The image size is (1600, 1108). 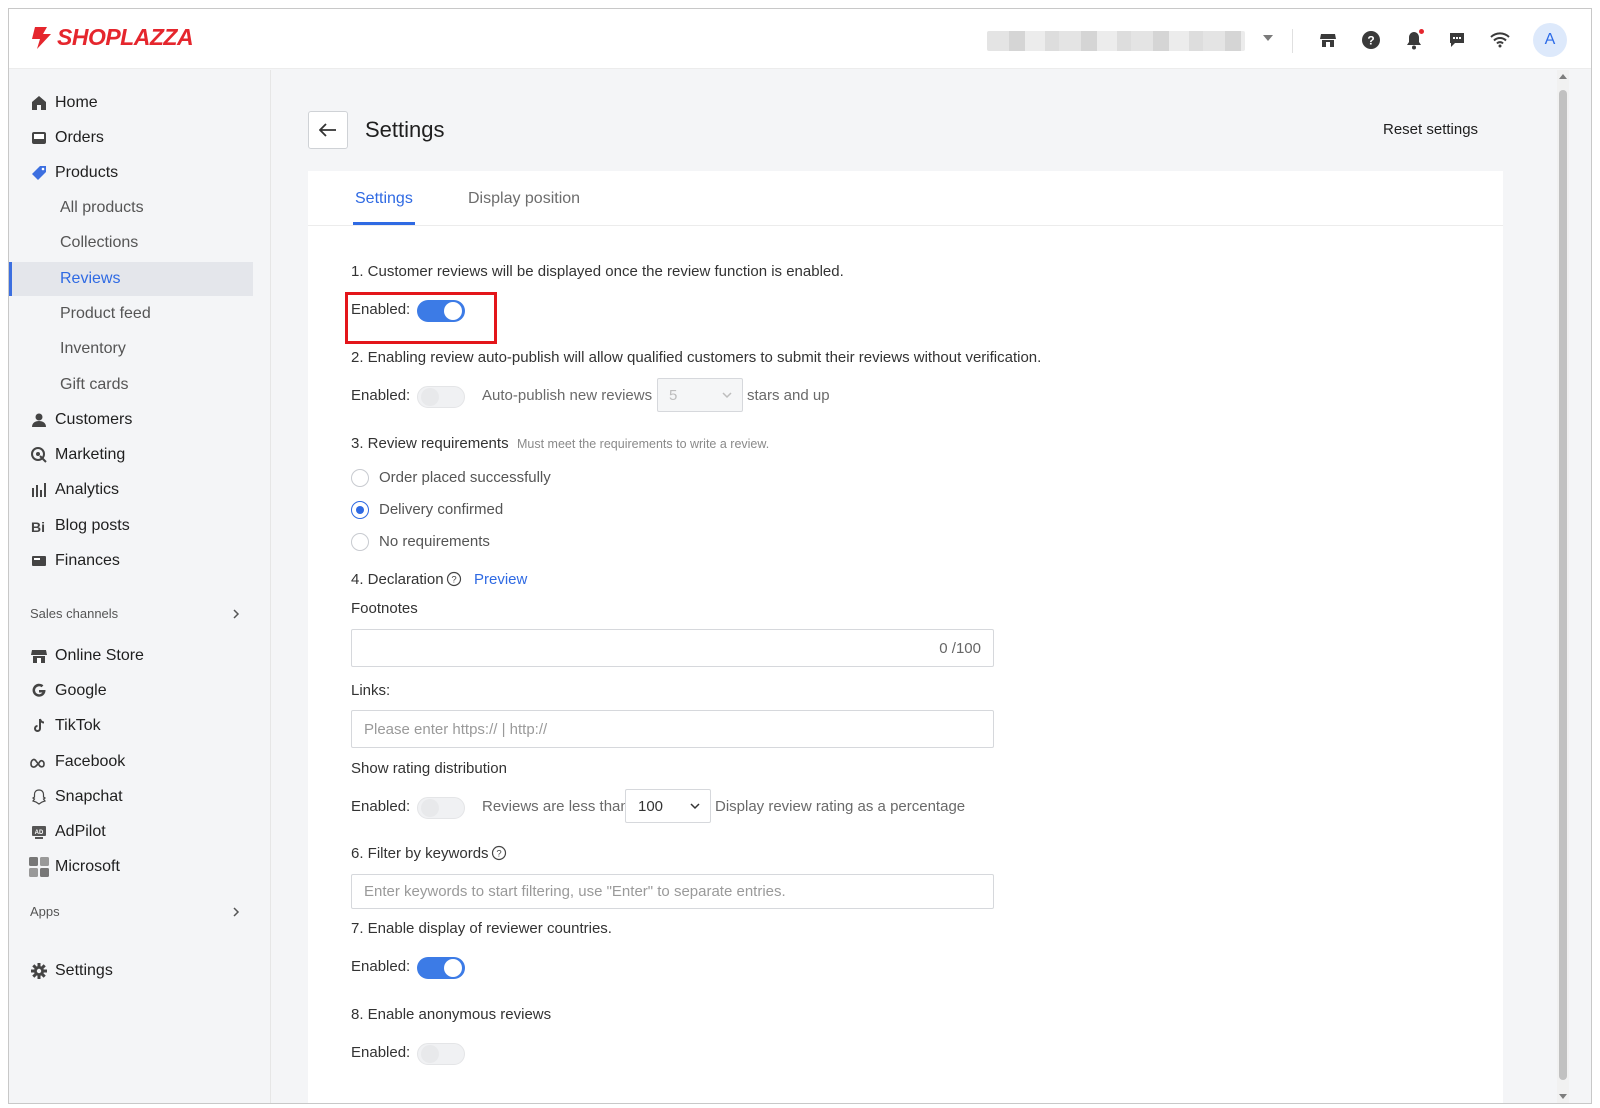 What do you see at coordinates (384, 608) in the screenshot?
I see `footnotes-label: Footnotes` at bounding box center [384, 608].